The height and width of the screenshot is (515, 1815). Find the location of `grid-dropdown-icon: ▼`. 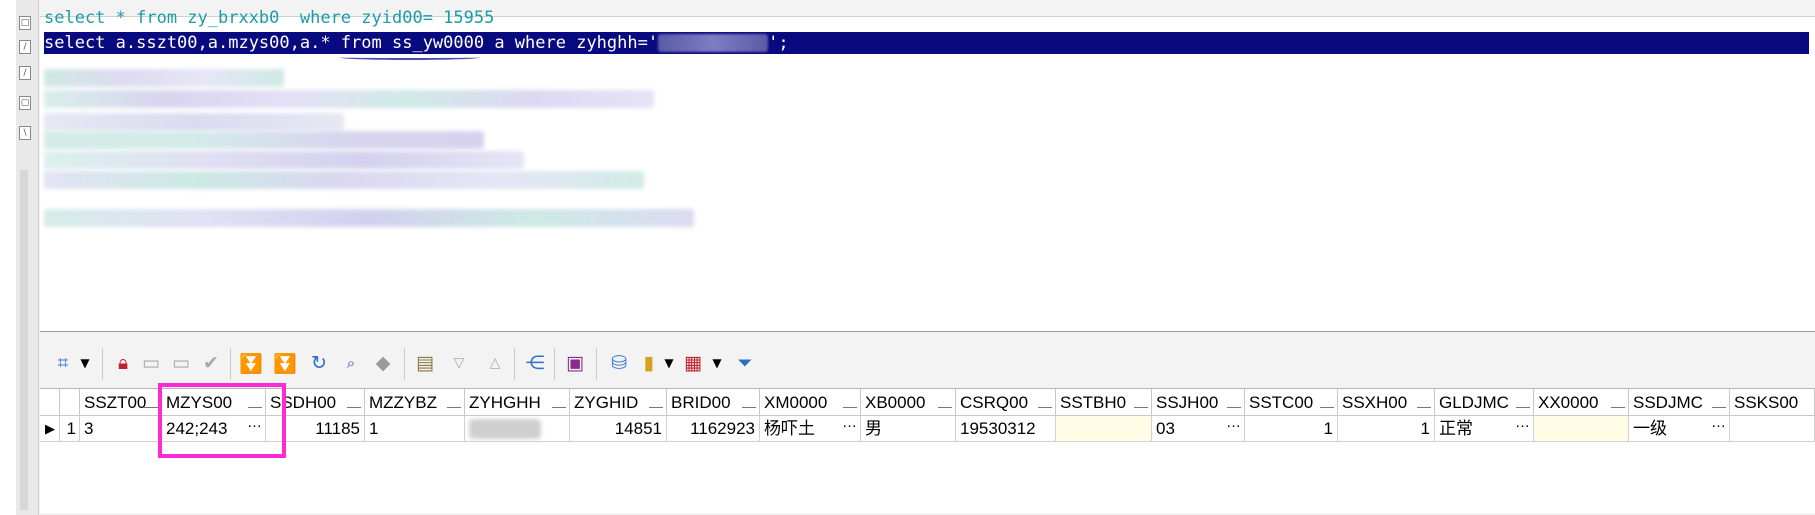

grid-dropdown-icon: ▼ is located at coordinates (717, 363).